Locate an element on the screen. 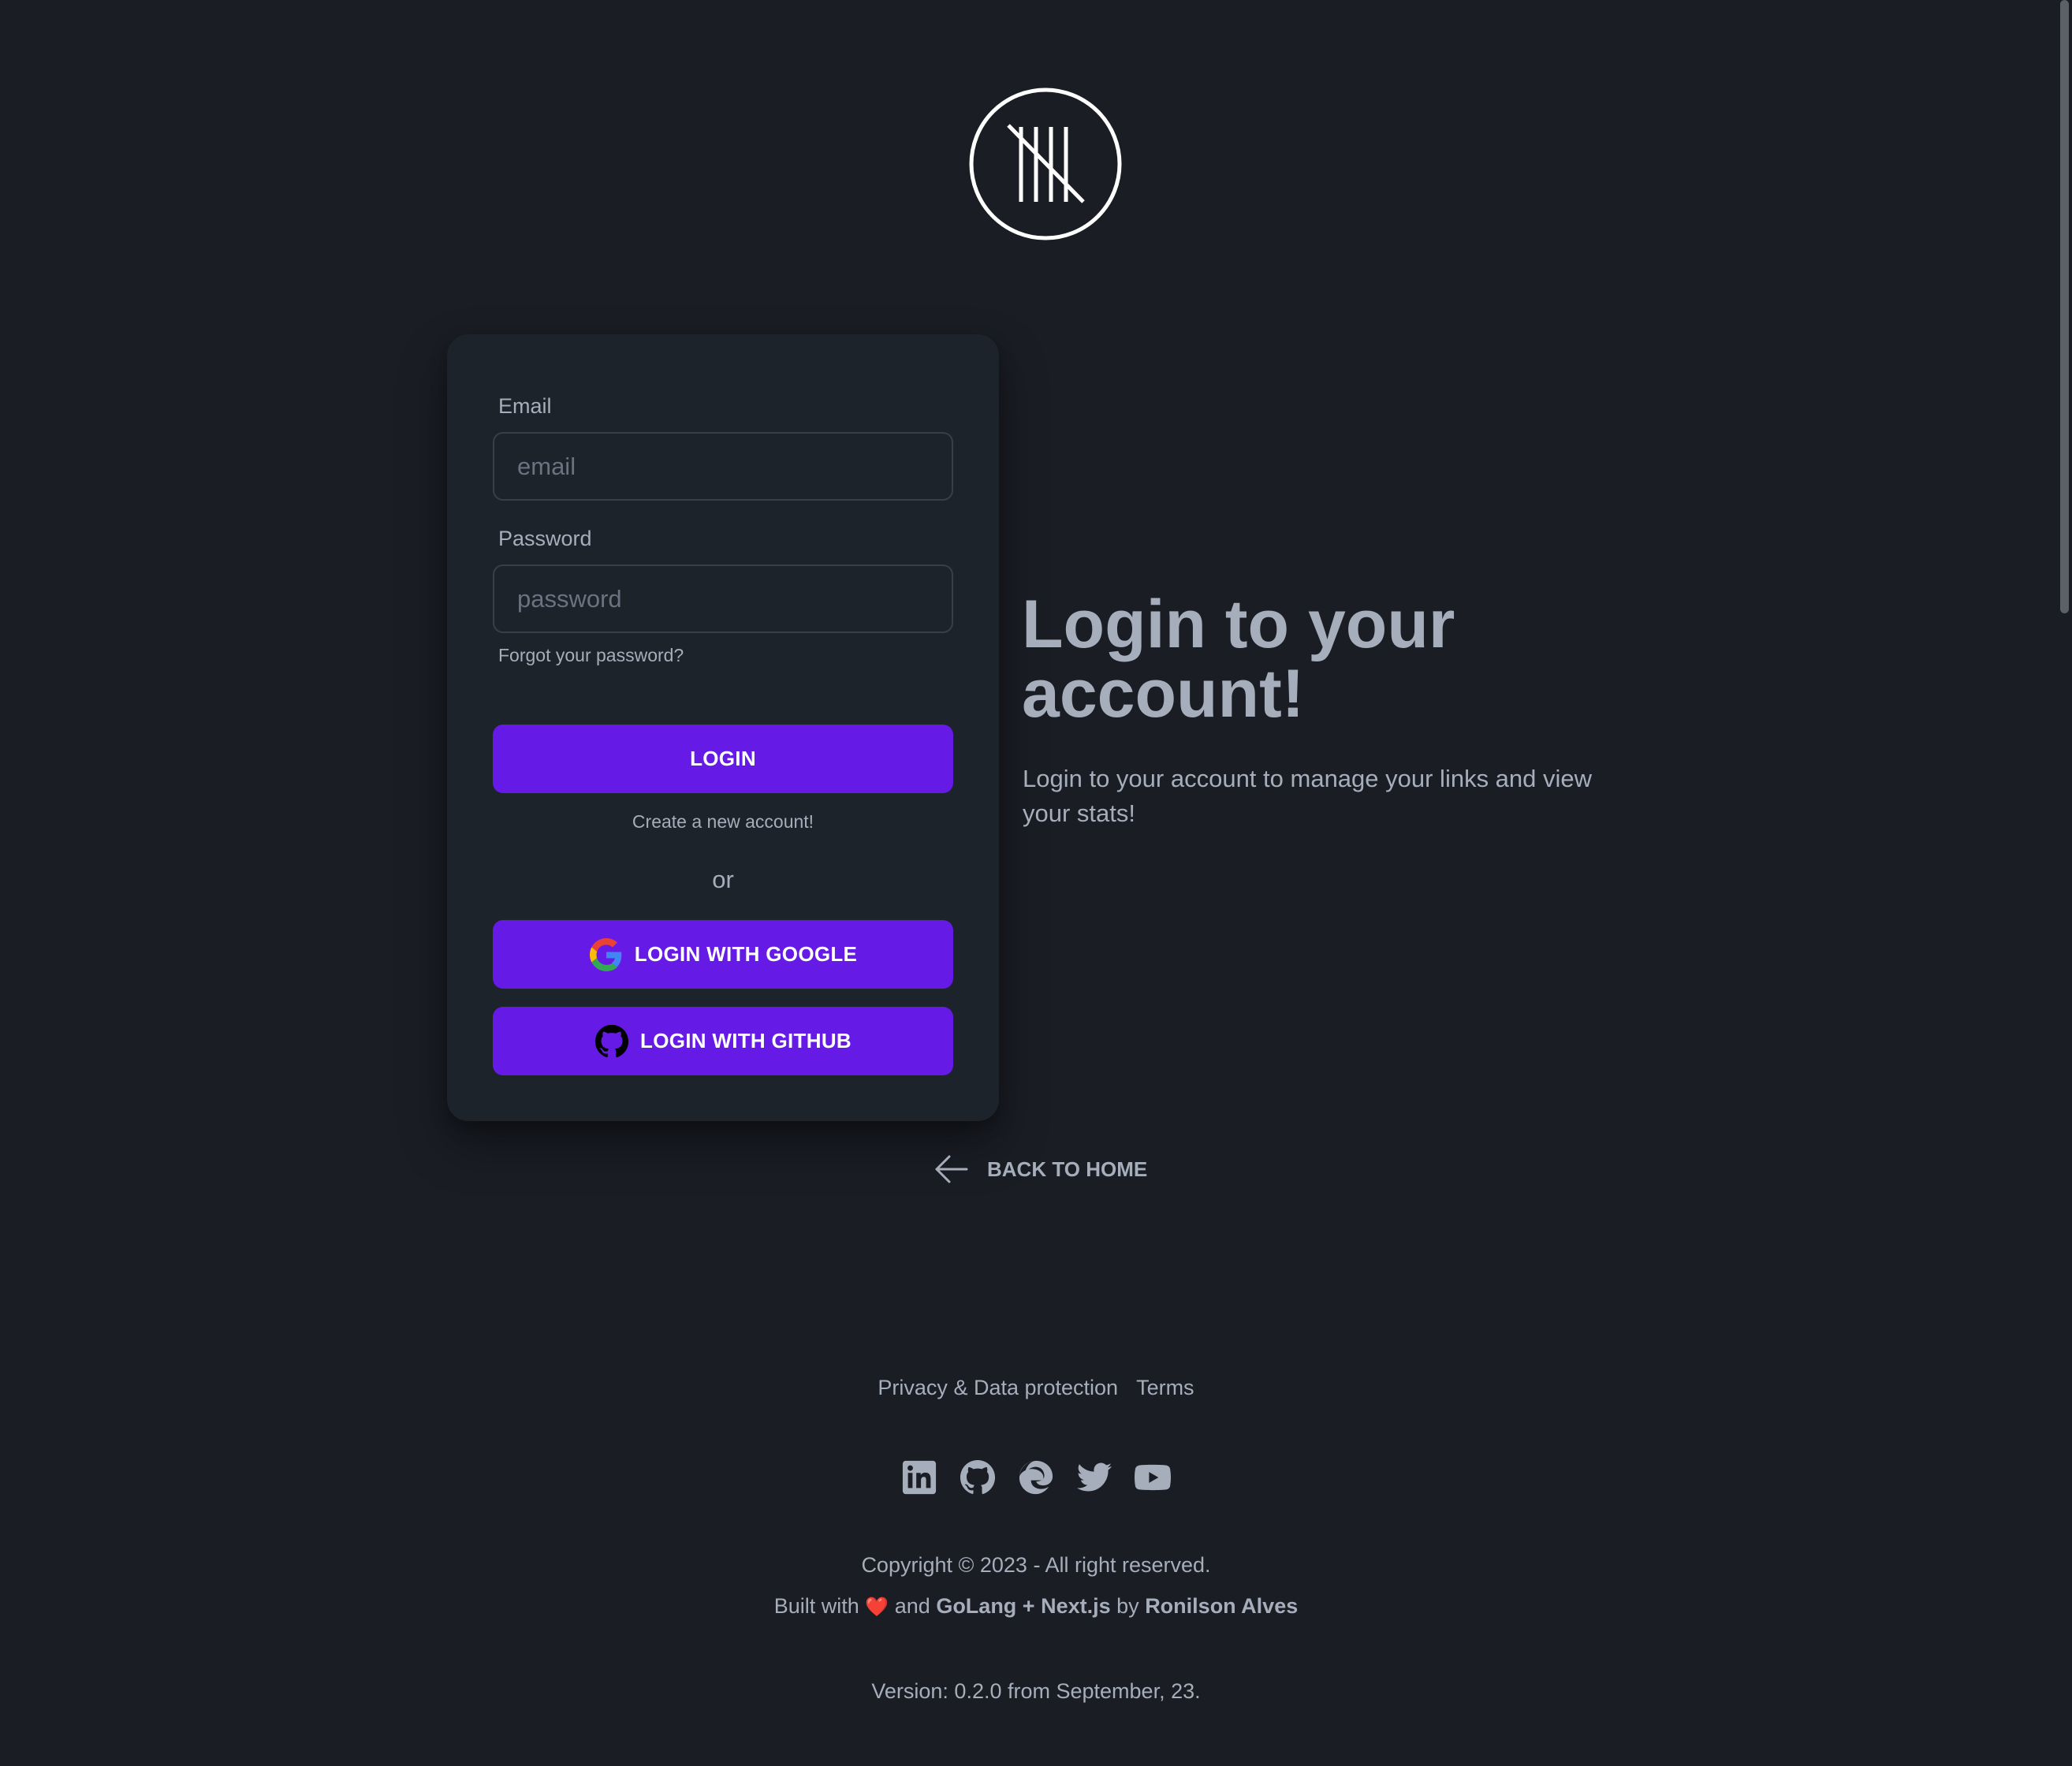  social-links is located at coordinates (1036, 1477).